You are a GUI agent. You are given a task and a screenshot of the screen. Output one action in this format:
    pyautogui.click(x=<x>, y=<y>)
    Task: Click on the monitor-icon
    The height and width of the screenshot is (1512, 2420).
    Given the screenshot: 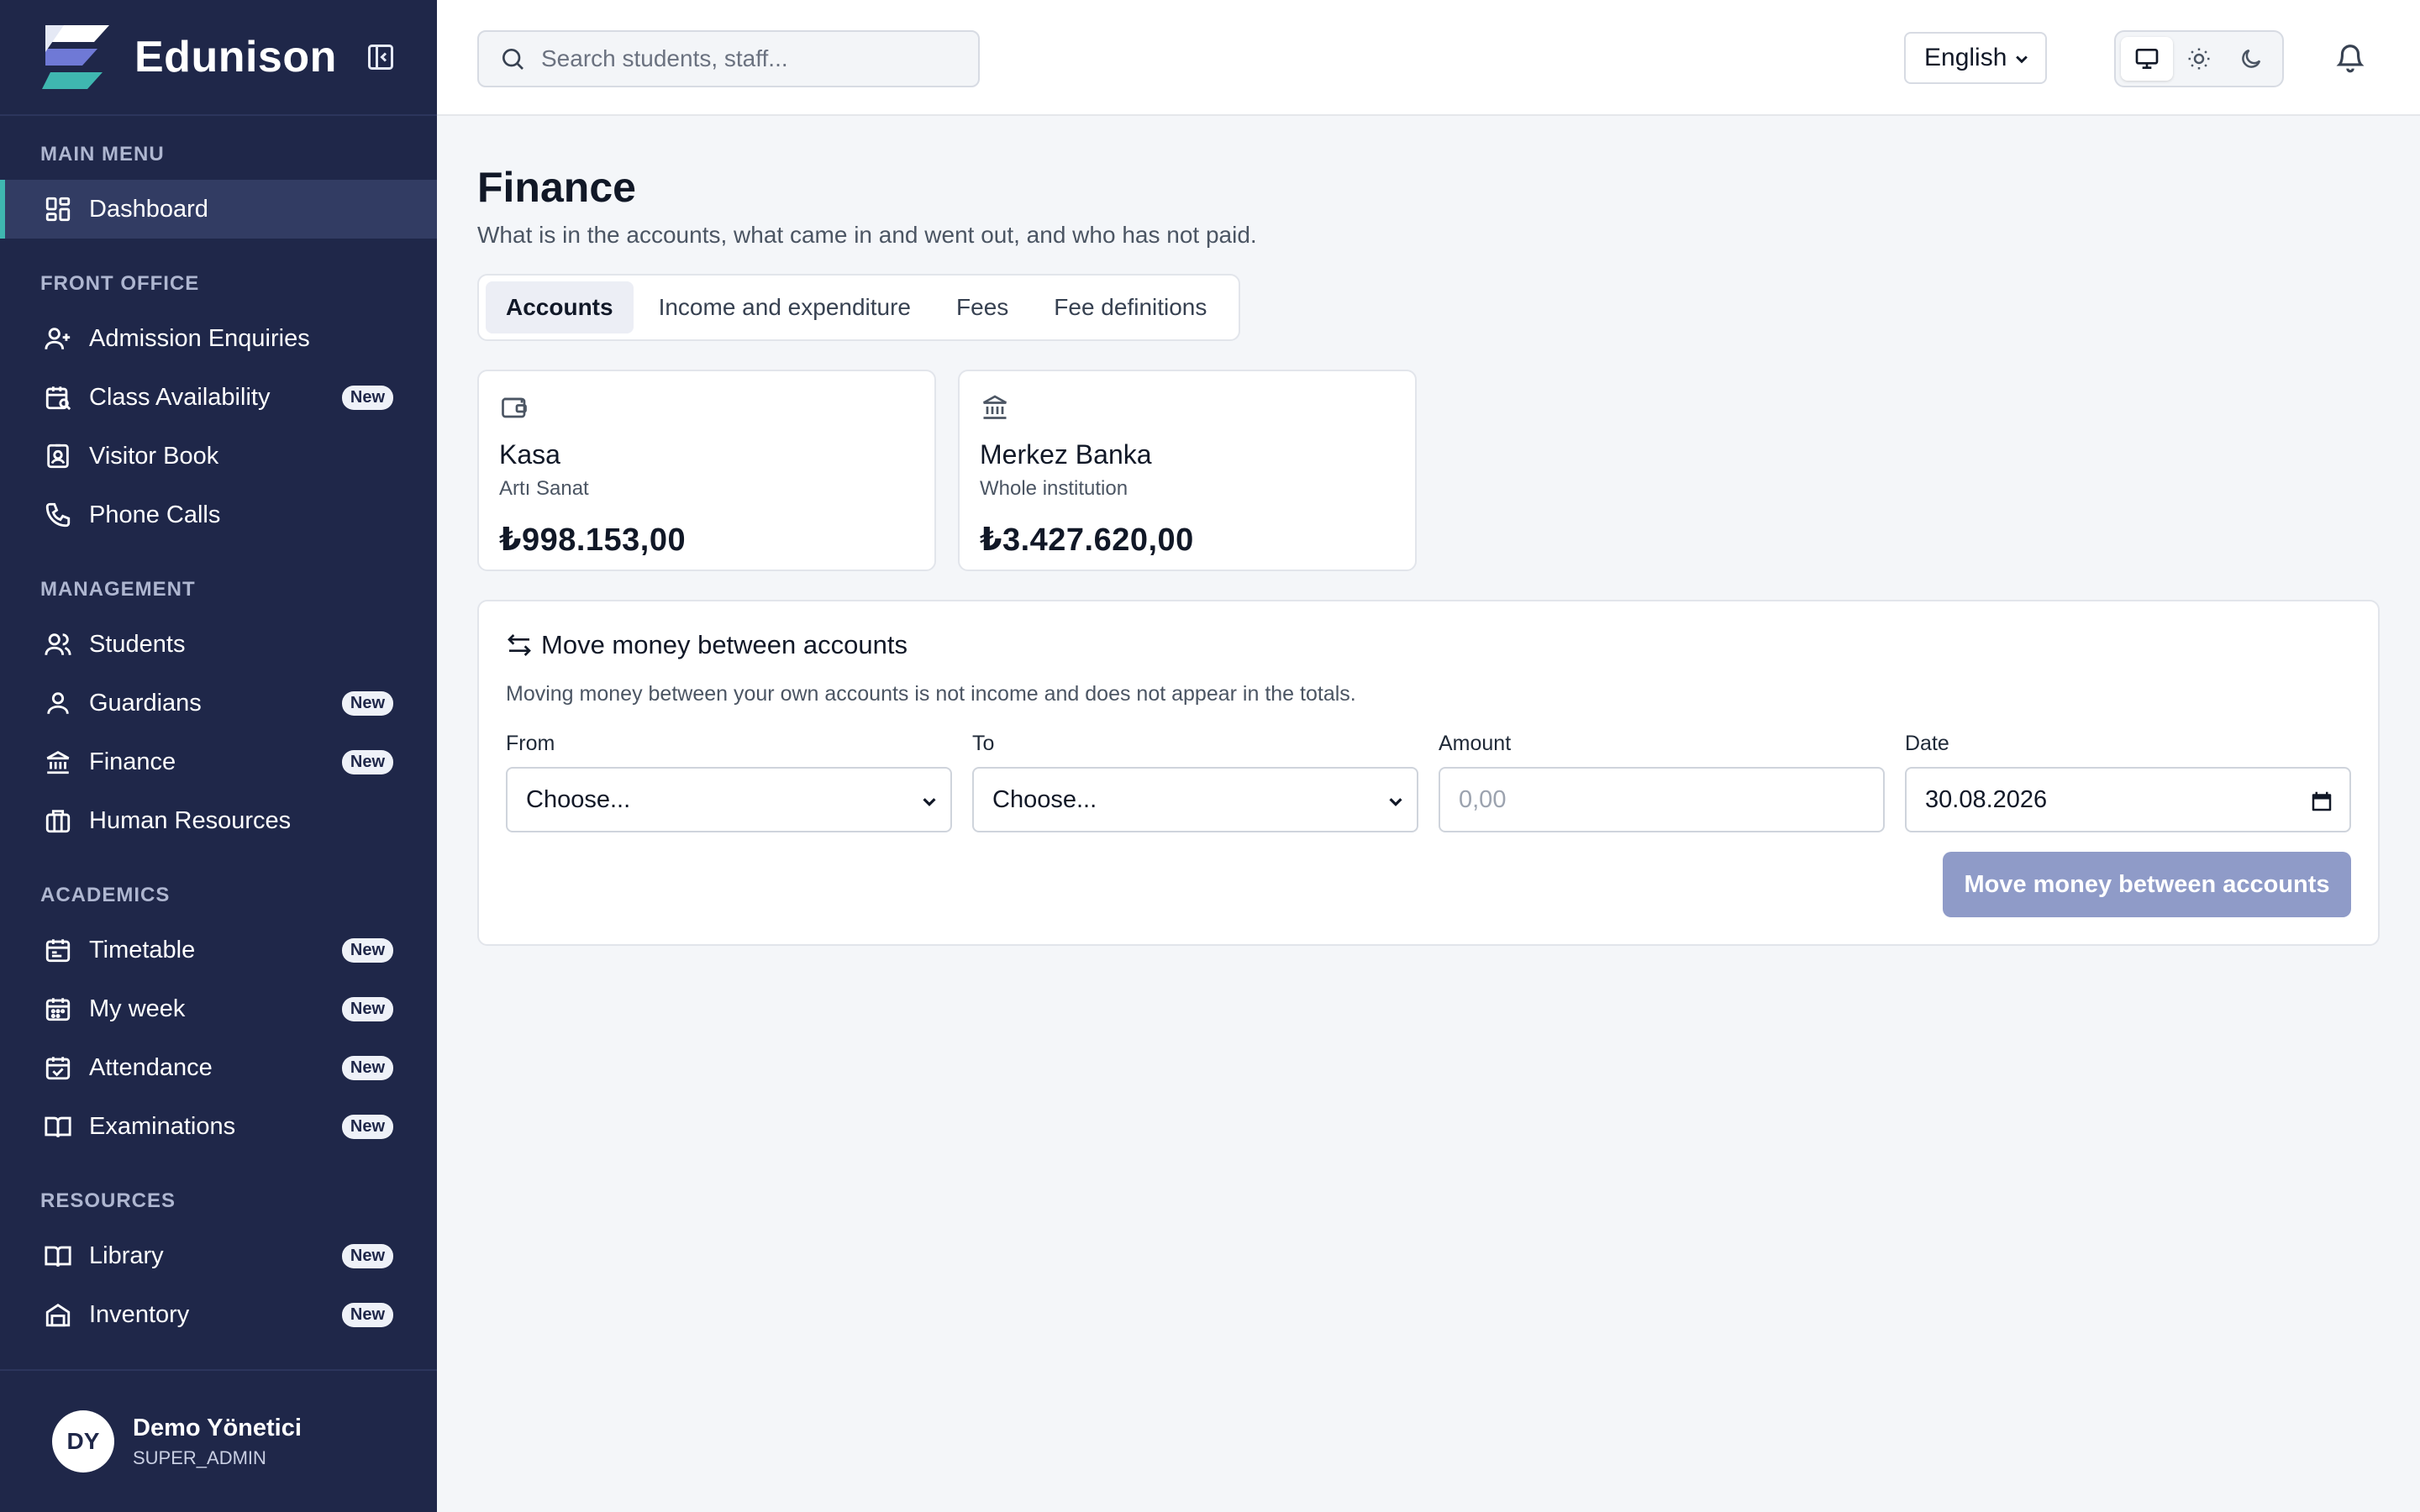 What is the action you would take?
    pyautogui.click(x=2147, y=58)
    